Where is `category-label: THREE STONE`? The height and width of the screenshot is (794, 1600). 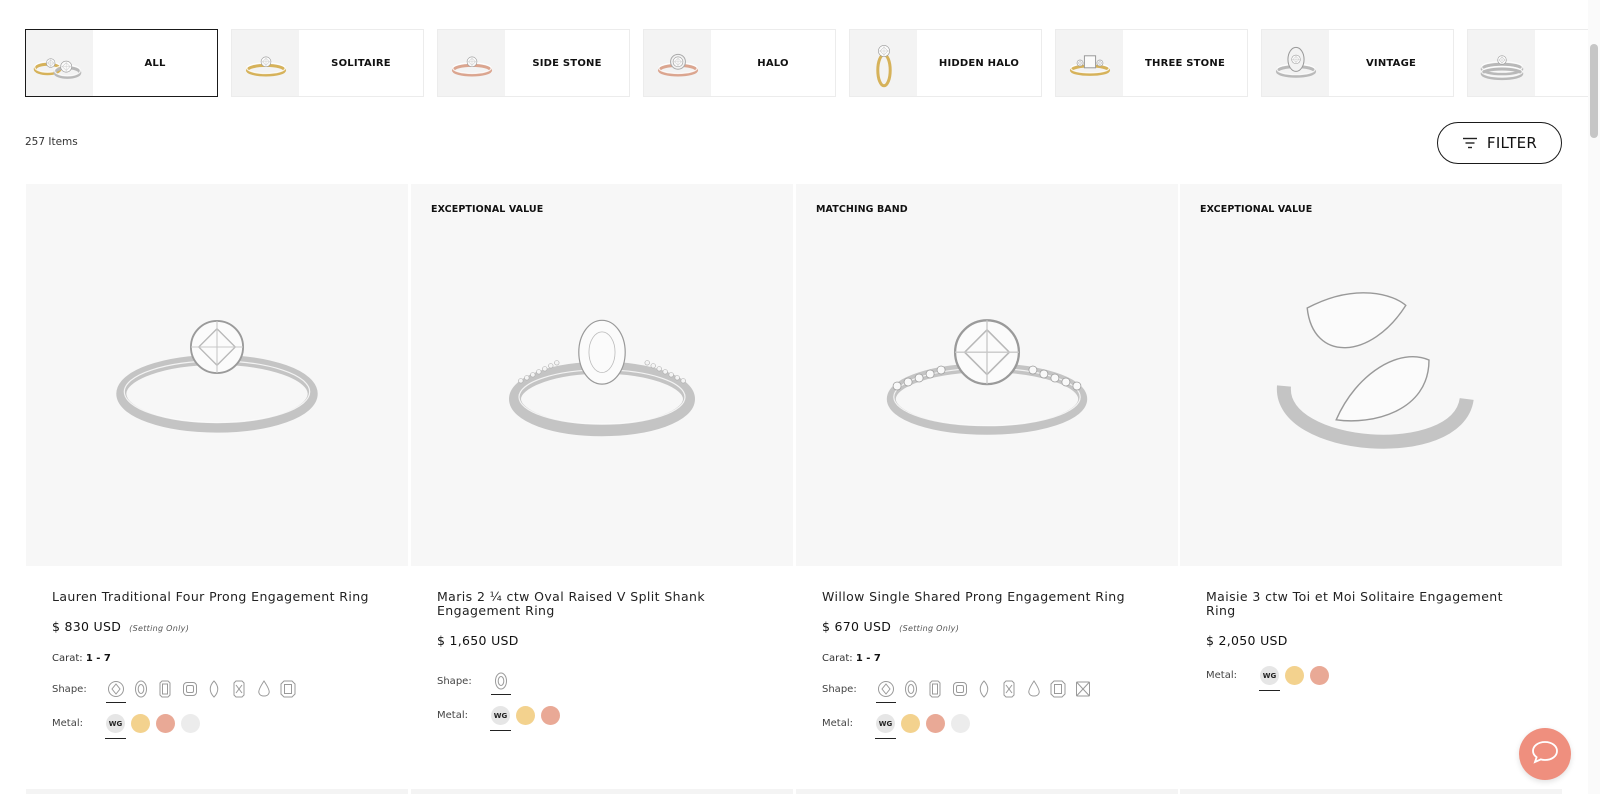
category-label: THREE STONE is located at coordinates (1185, 63).